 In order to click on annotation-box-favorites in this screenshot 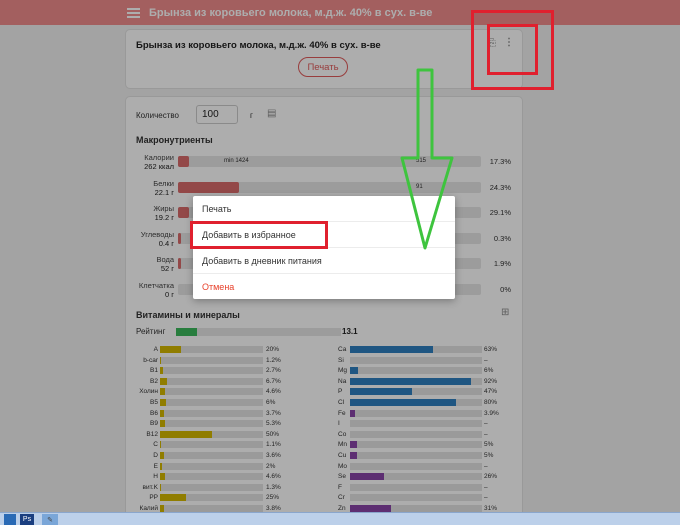, I will do `click(259, 235)`.